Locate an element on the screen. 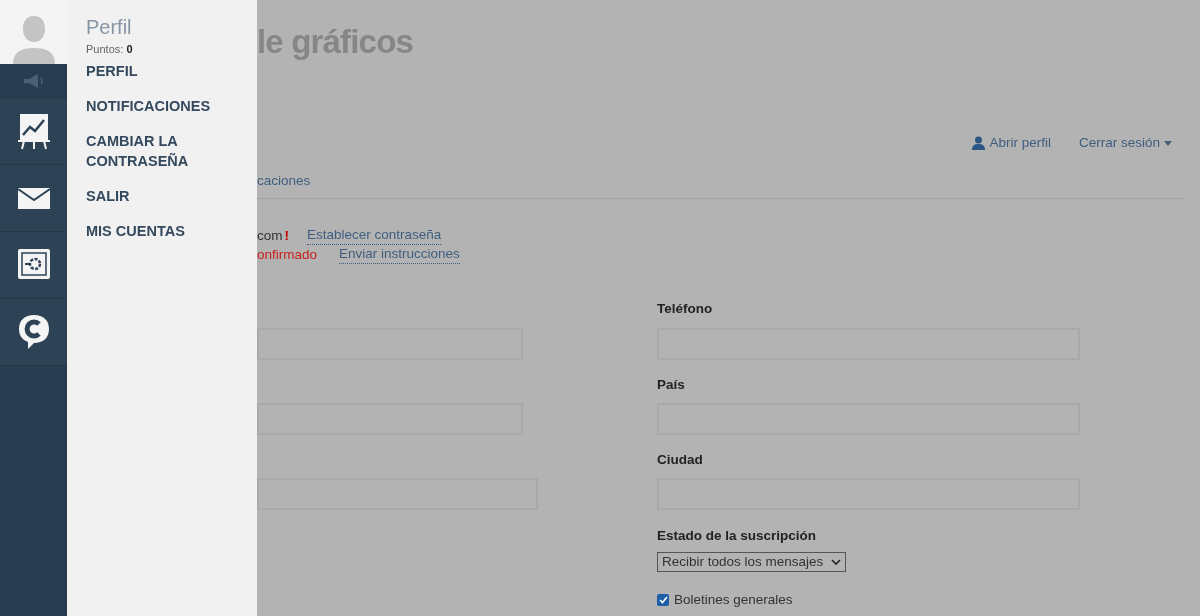 Image resolution: width=1200 pixels, height=616 pixels. drawer-menu-item: PERFIL is located at coordinates (161, 70).